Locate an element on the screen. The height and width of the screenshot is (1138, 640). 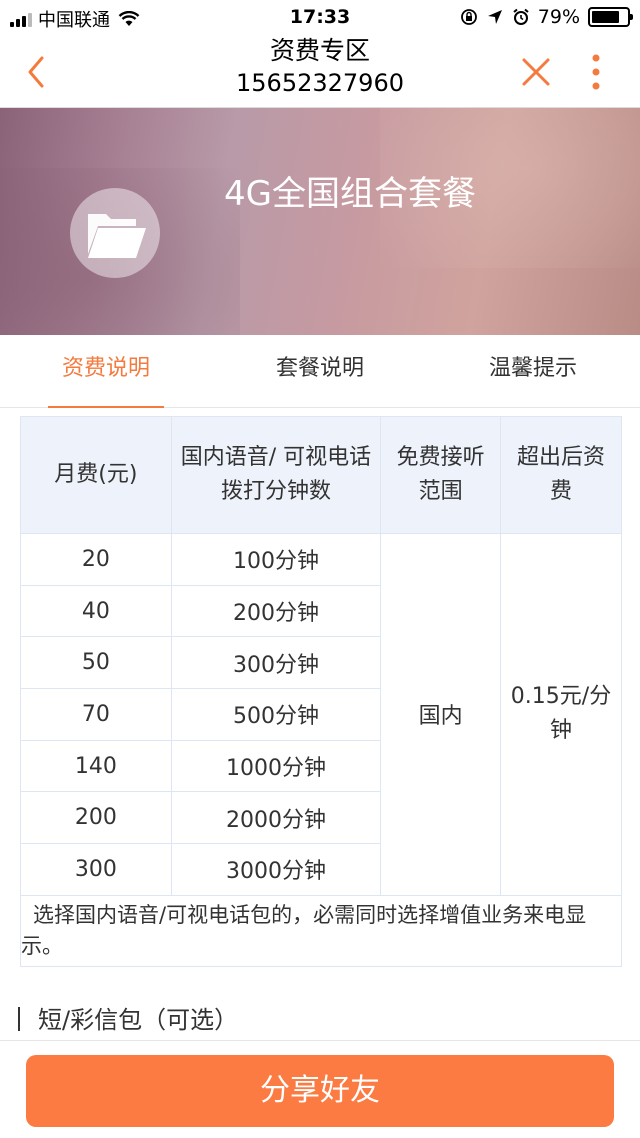
minutes-cell: 500分钟 is located at coordinates (276, 714).